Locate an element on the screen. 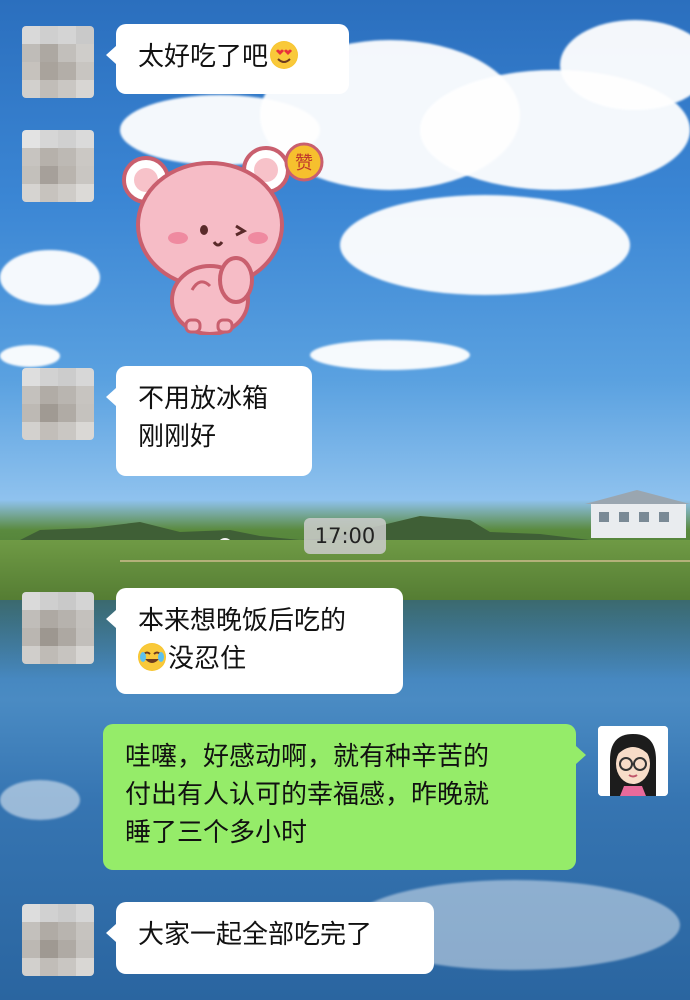 The height and width of the screenshot is (1000, 690). message-bubble: 太好吃了吧 is located at coordinates (227, 59).